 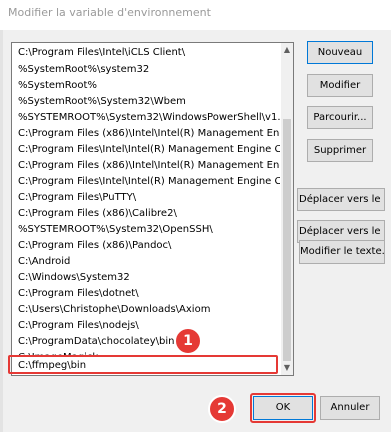 I want to click on chevron-up-icon: ▲, so click(x=287, y=50).